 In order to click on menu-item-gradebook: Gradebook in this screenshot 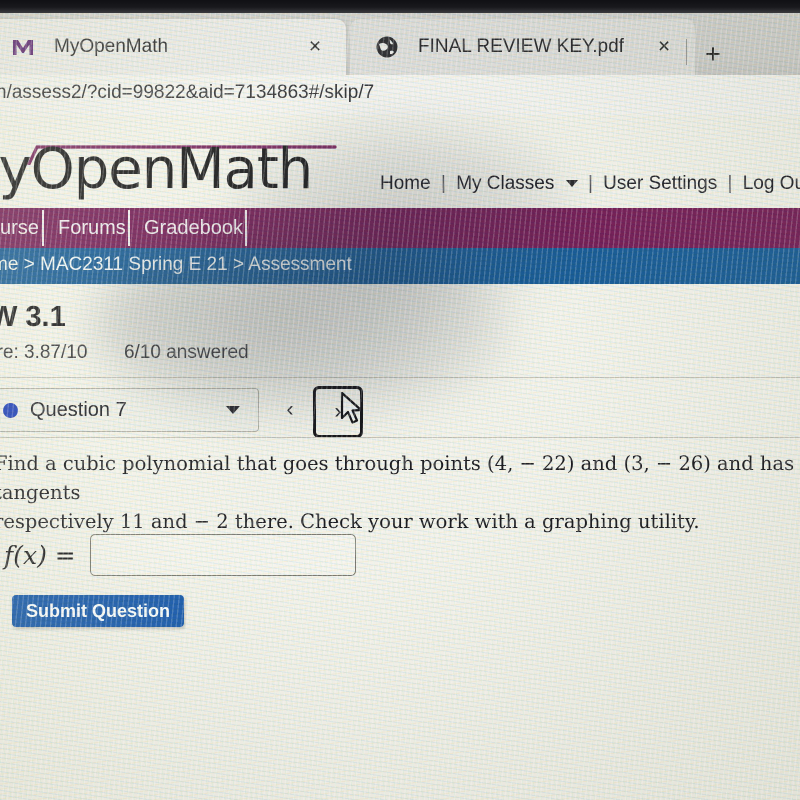, I will do `click(193, 228)`.